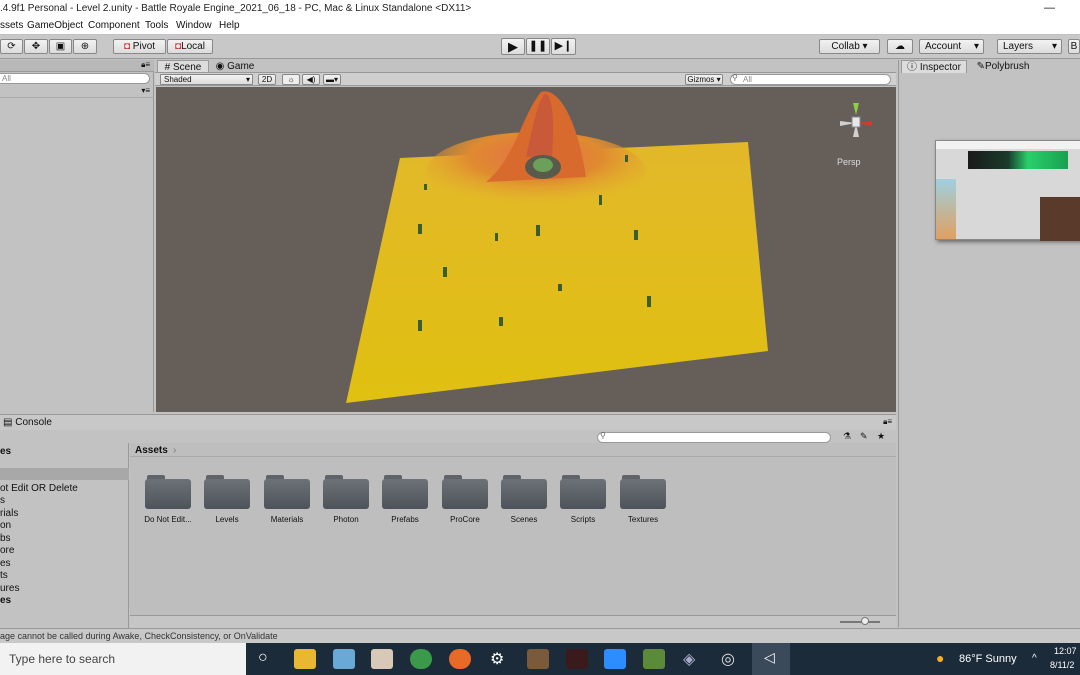 The height and width of the screenshot is (675, 1080). I want to click on favorite-icon: ★, so click(881, 436).